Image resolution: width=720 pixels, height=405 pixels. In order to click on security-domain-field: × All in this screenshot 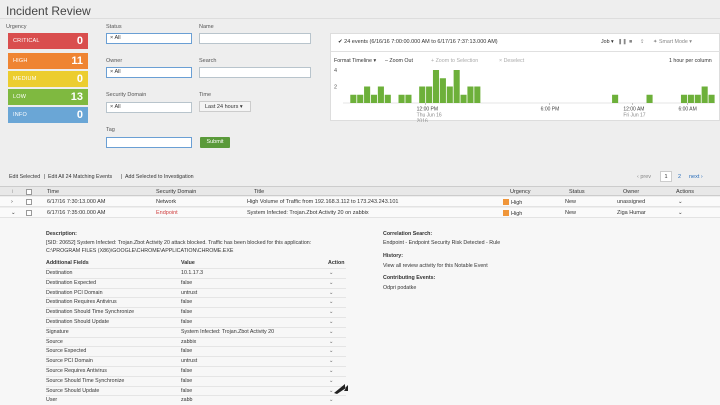, I will do `click(149, 107)`.